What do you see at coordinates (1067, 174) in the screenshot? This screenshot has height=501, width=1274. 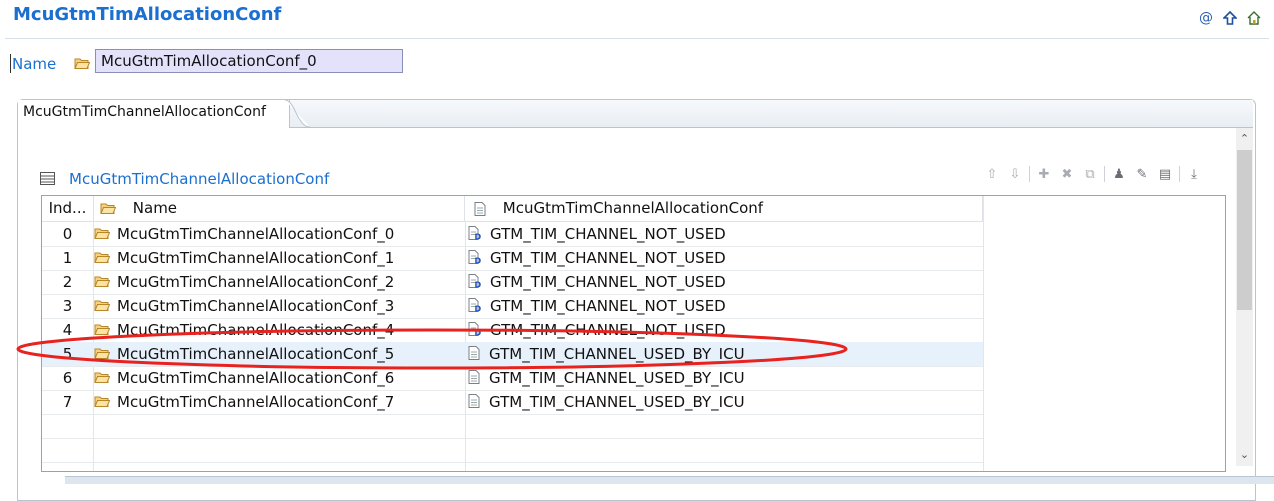 I see `delete-icon: ✖` at bounding box center [1067, 174].